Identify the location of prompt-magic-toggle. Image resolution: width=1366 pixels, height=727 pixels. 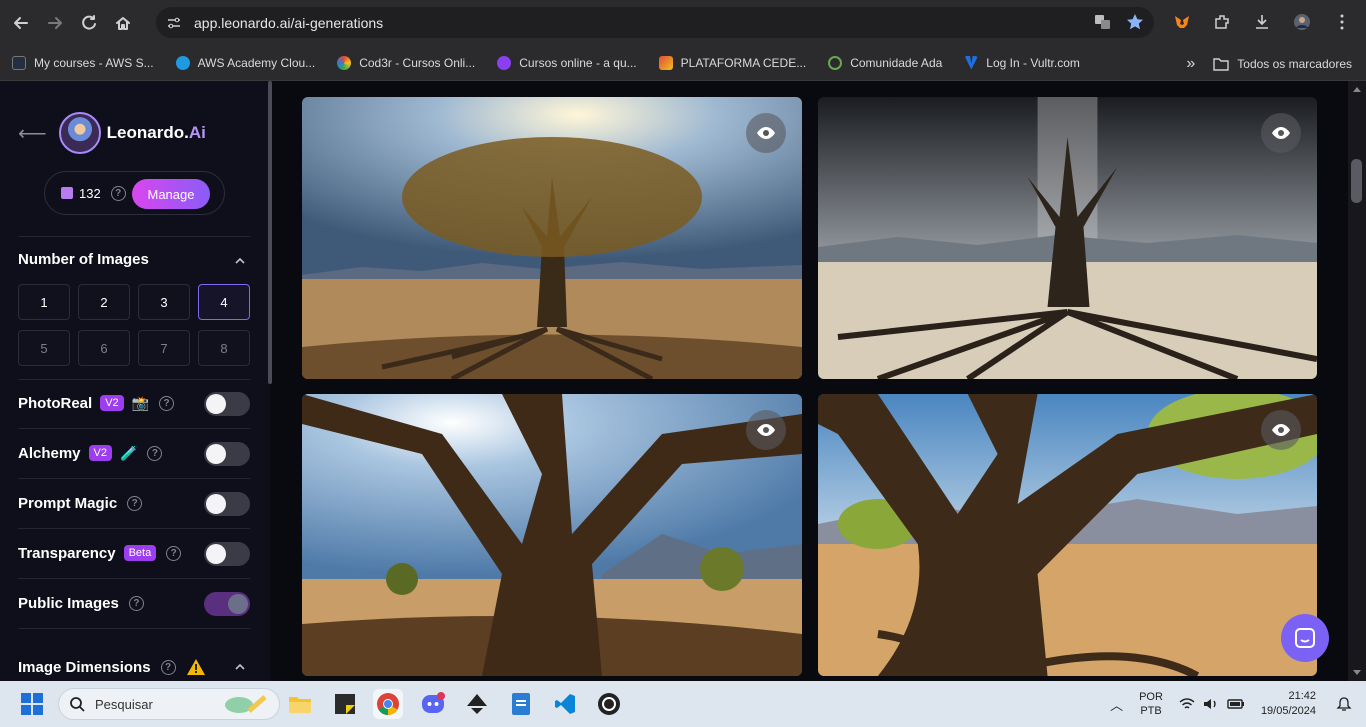
(227, 504).